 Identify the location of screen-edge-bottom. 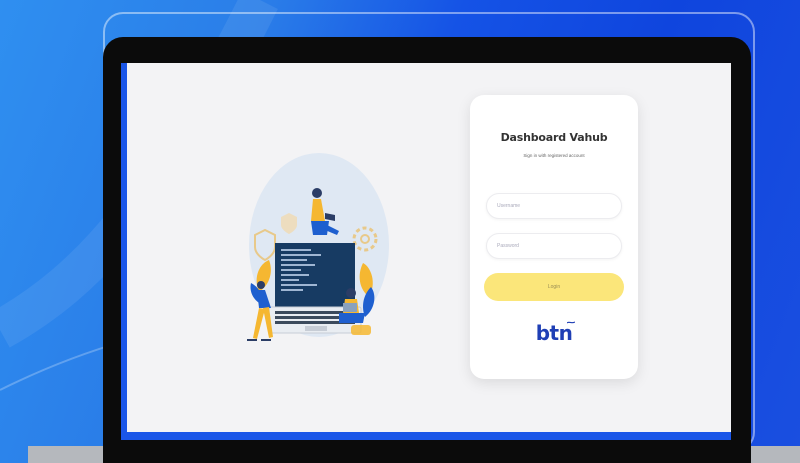
(426, 436).